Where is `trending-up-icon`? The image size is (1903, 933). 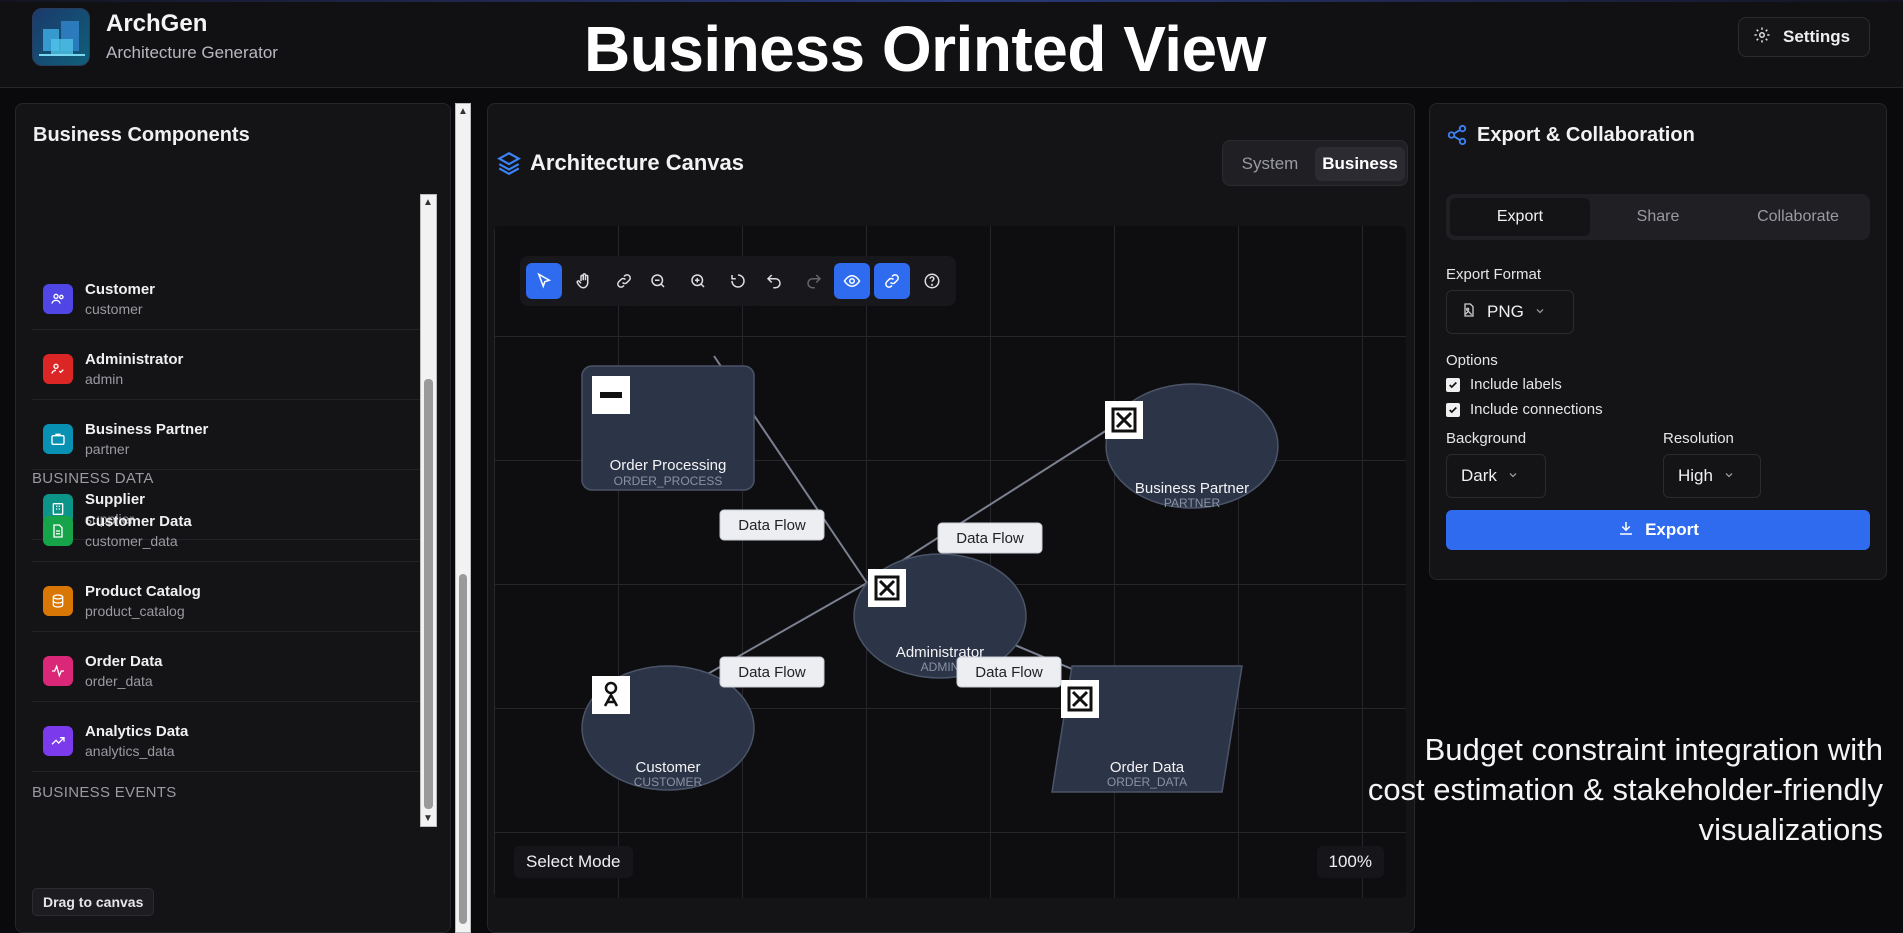
trending-up-icon is located at coordinates (58, 740).